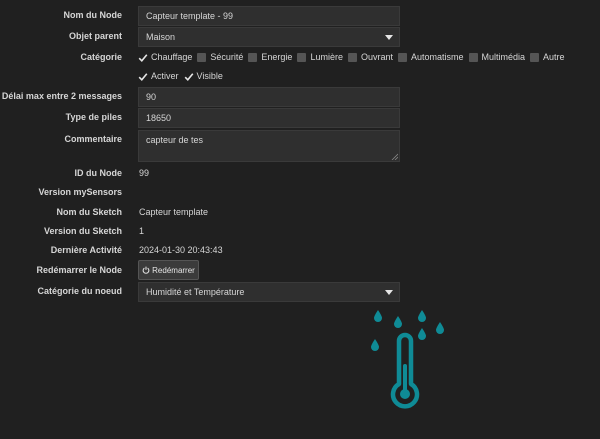  I want to click on category-label: Catégorie, so click(101, 57).